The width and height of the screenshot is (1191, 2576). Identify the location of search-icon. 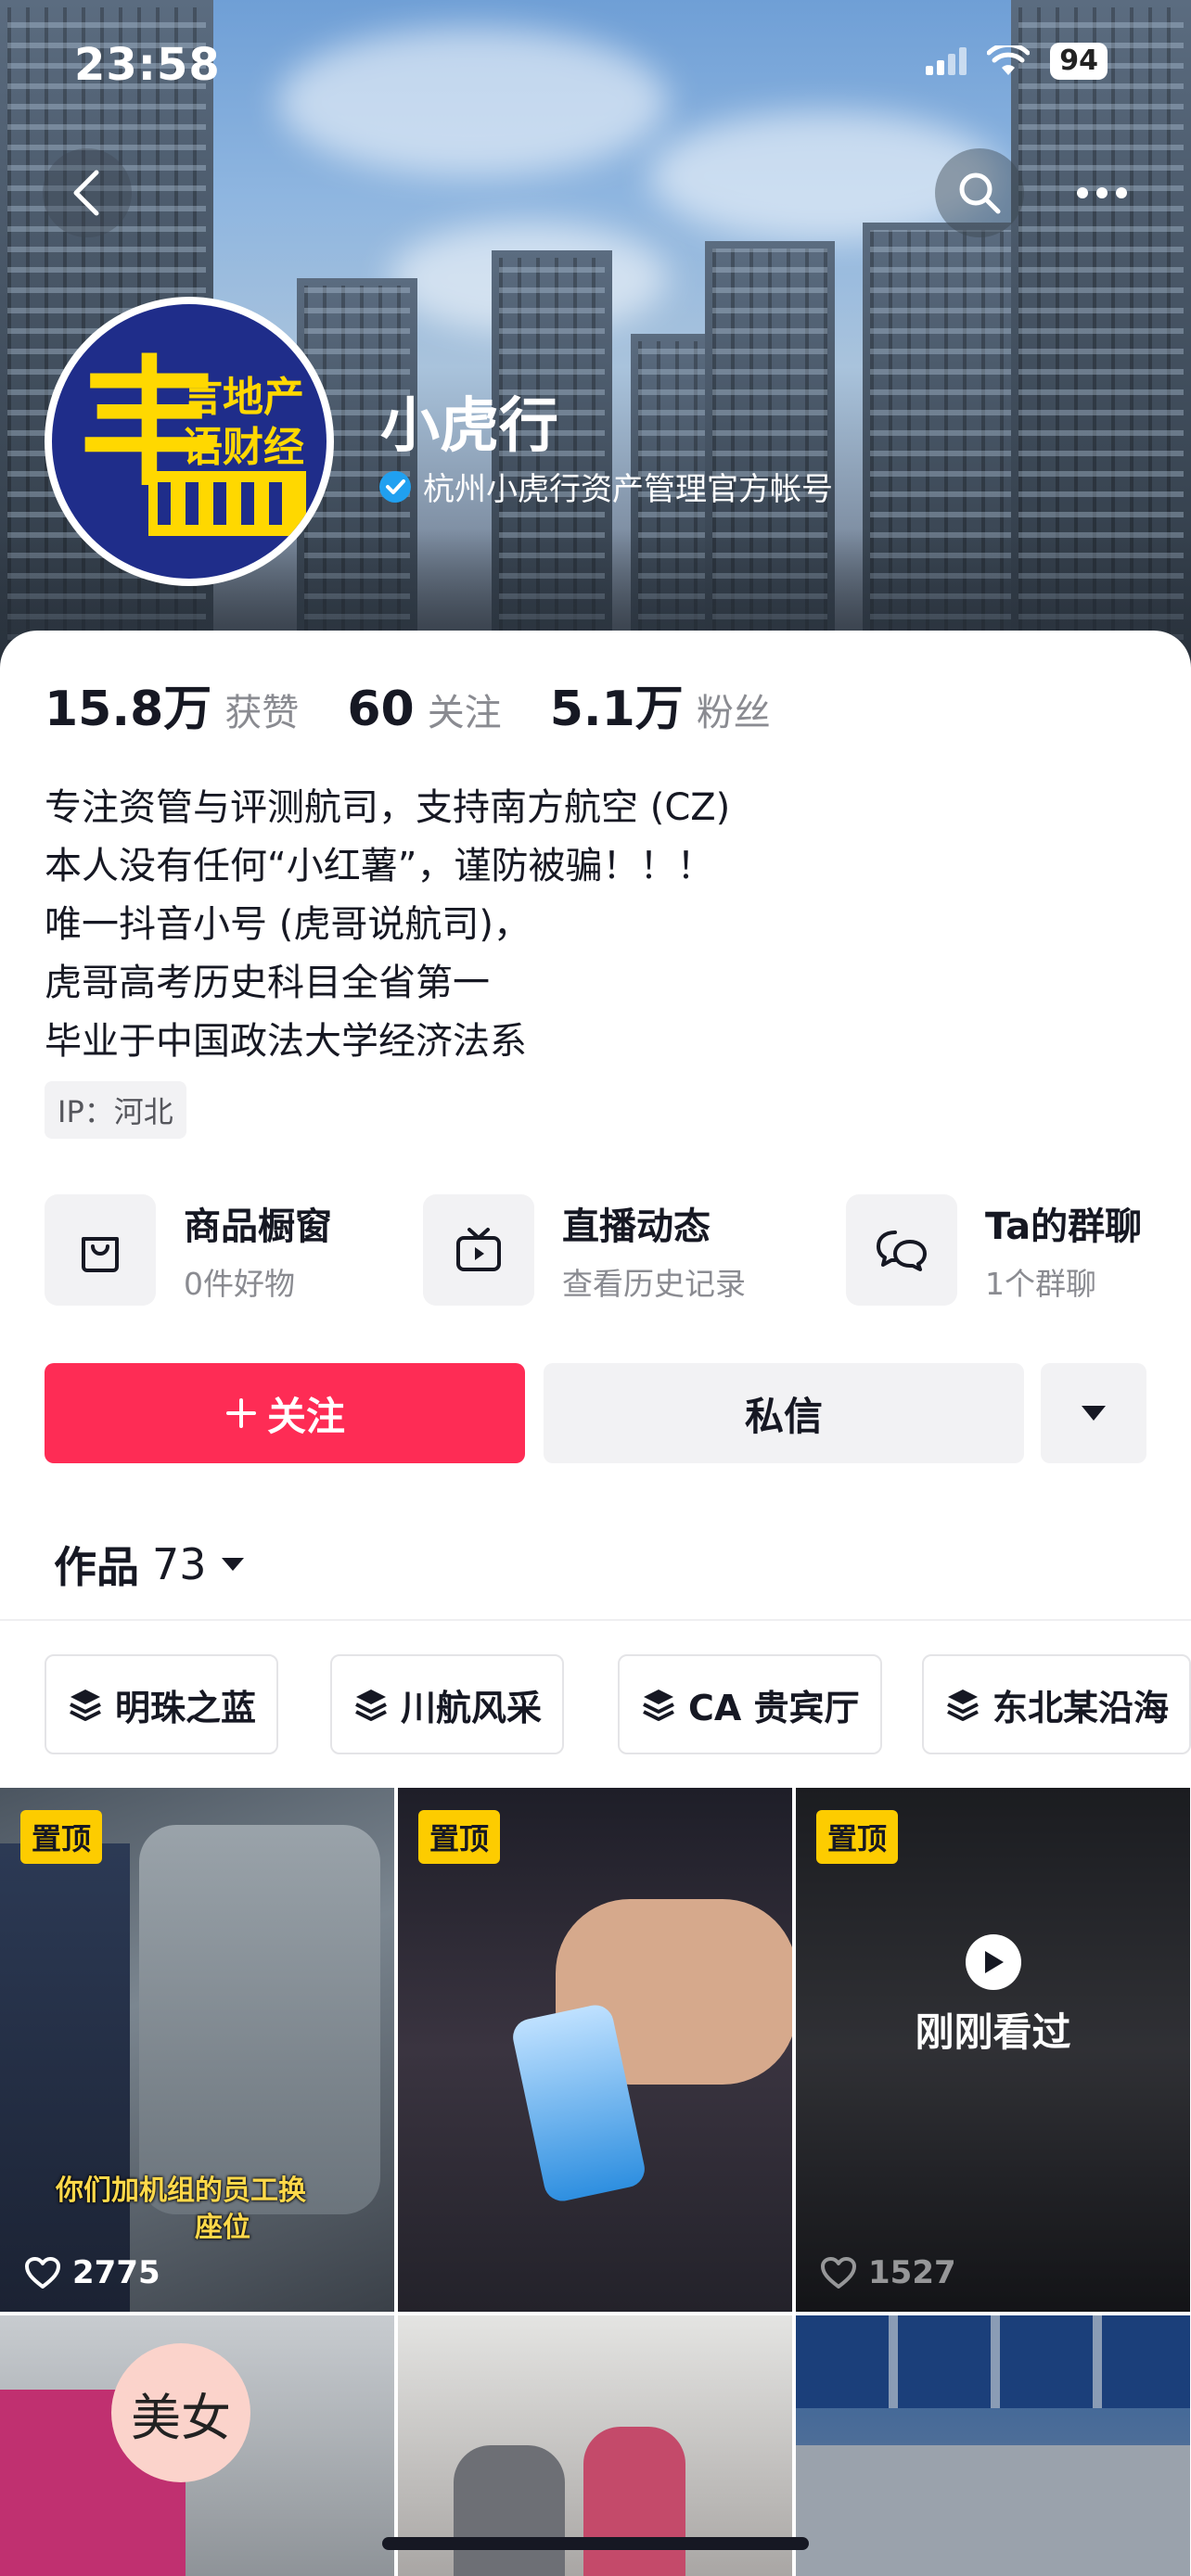
(980, 193).